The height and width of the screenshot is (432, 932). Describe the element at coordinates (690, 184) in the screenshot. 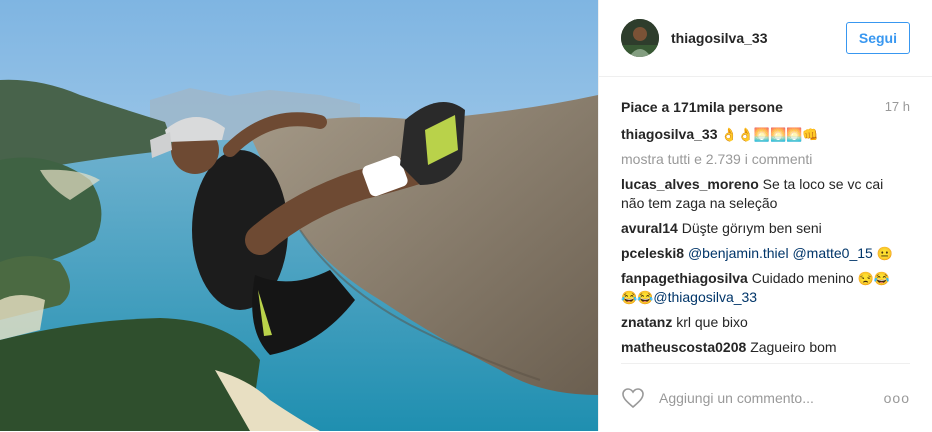

I see `comment-username: lucas_alves_moreno` at that location.